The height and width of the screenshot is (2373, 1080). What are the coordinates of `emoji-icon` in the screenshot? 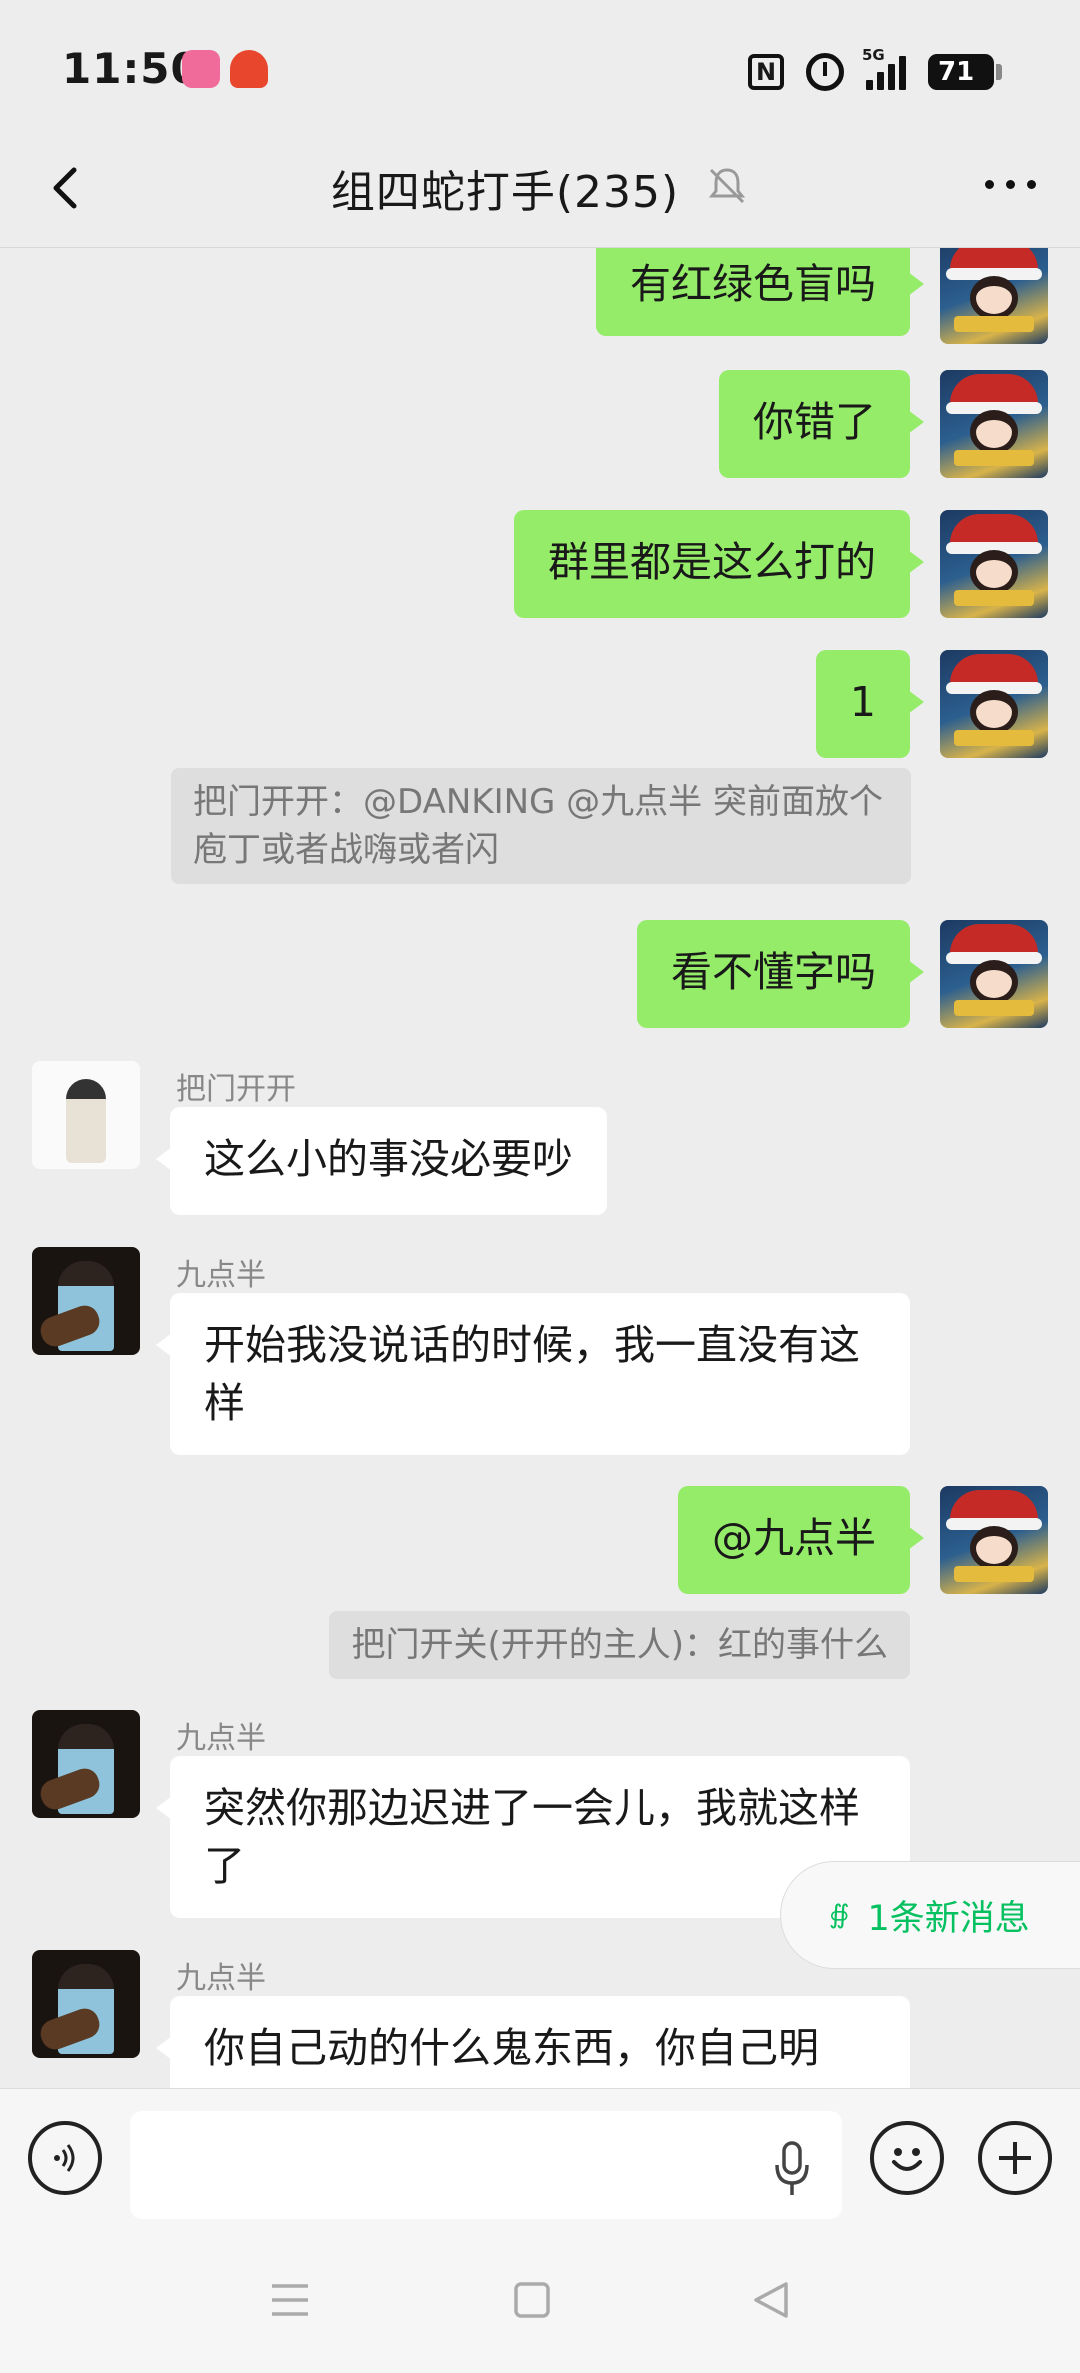 It's located at (907, 2158).